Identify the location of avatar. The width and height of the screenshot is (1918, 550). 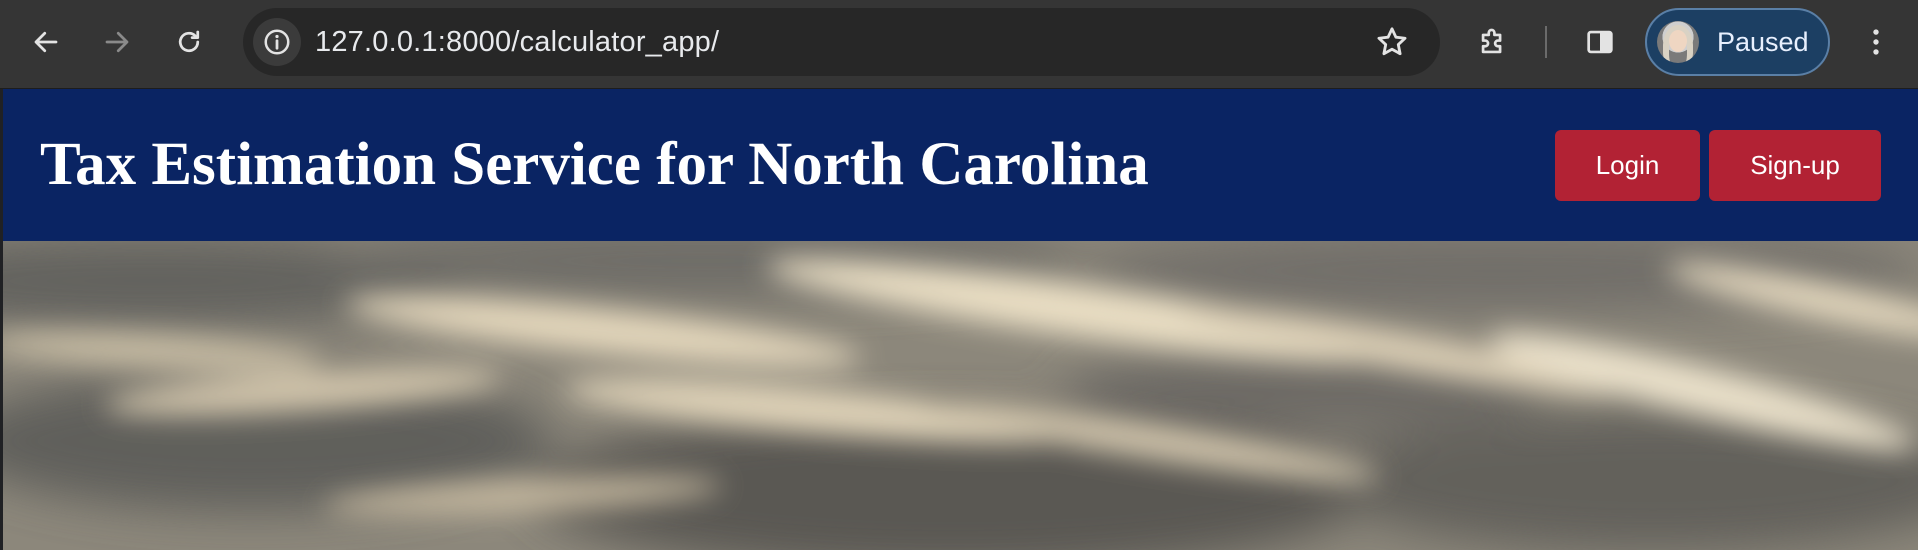
(1678, 42).